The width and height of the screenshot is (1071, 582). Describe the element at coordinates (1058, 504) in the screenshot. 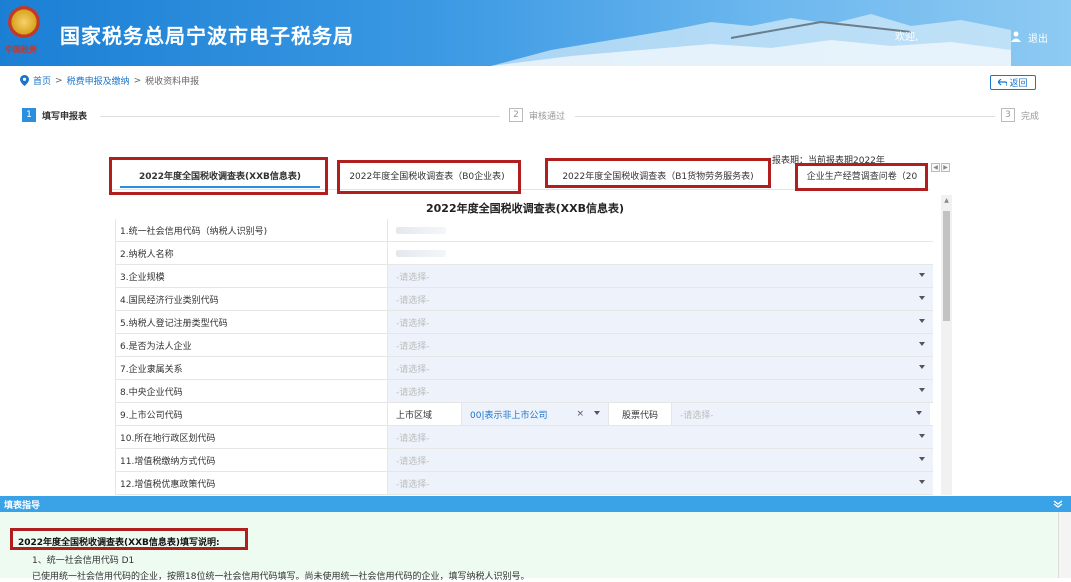

I see `collapse-chevron-icon` at that location.